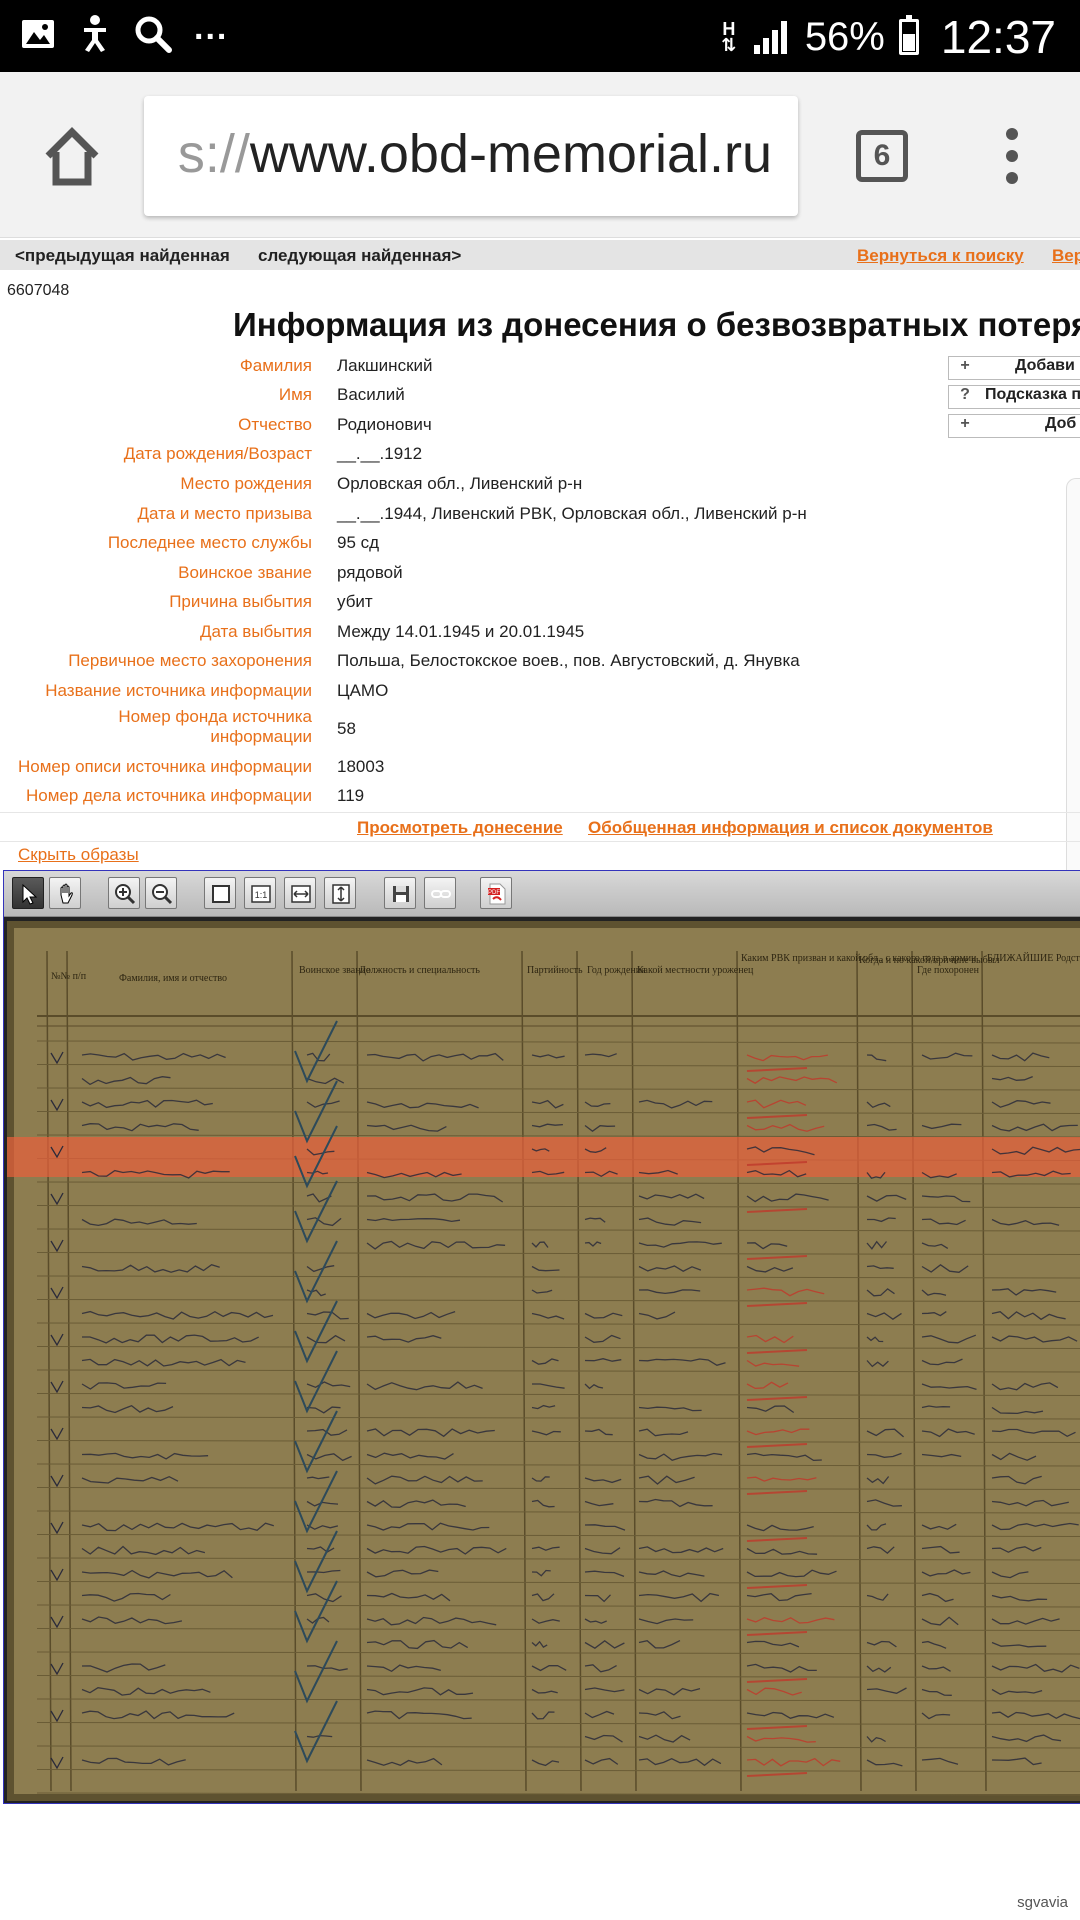 The width and height of the screenshot is (1080, 1920). What do you see at coordinates (460, 828) in the screenshot?
I see `view-report-link: Просмотреть донесение` at bounding box center [460, 828].